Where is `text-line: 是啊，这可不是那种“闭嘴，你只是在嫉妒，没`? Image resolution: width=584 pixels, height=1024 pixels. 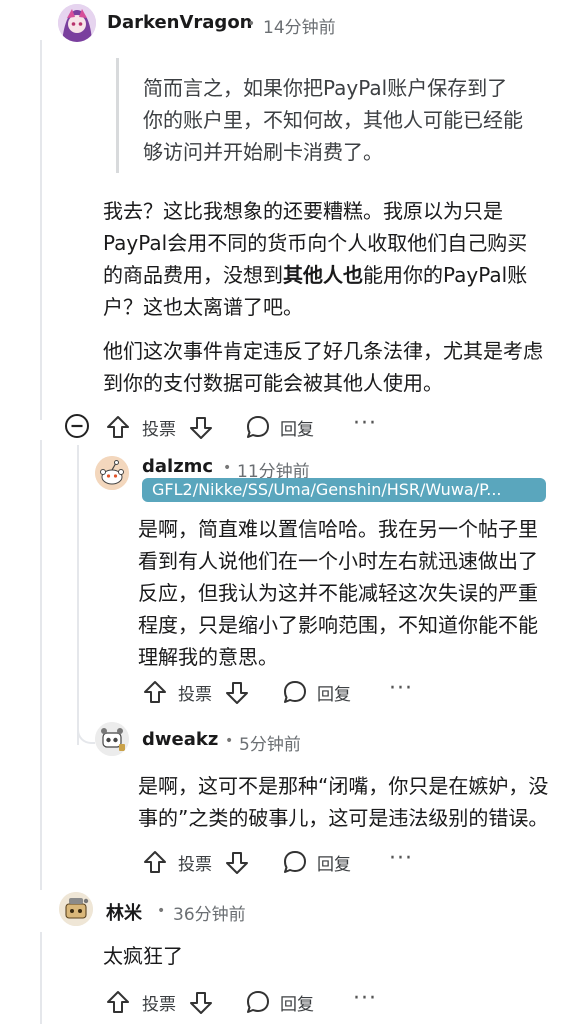
text-line: 是啊，这可不是那种“闭嘴，你只是在嫉妒，没 is located at coordinates (343, 786).